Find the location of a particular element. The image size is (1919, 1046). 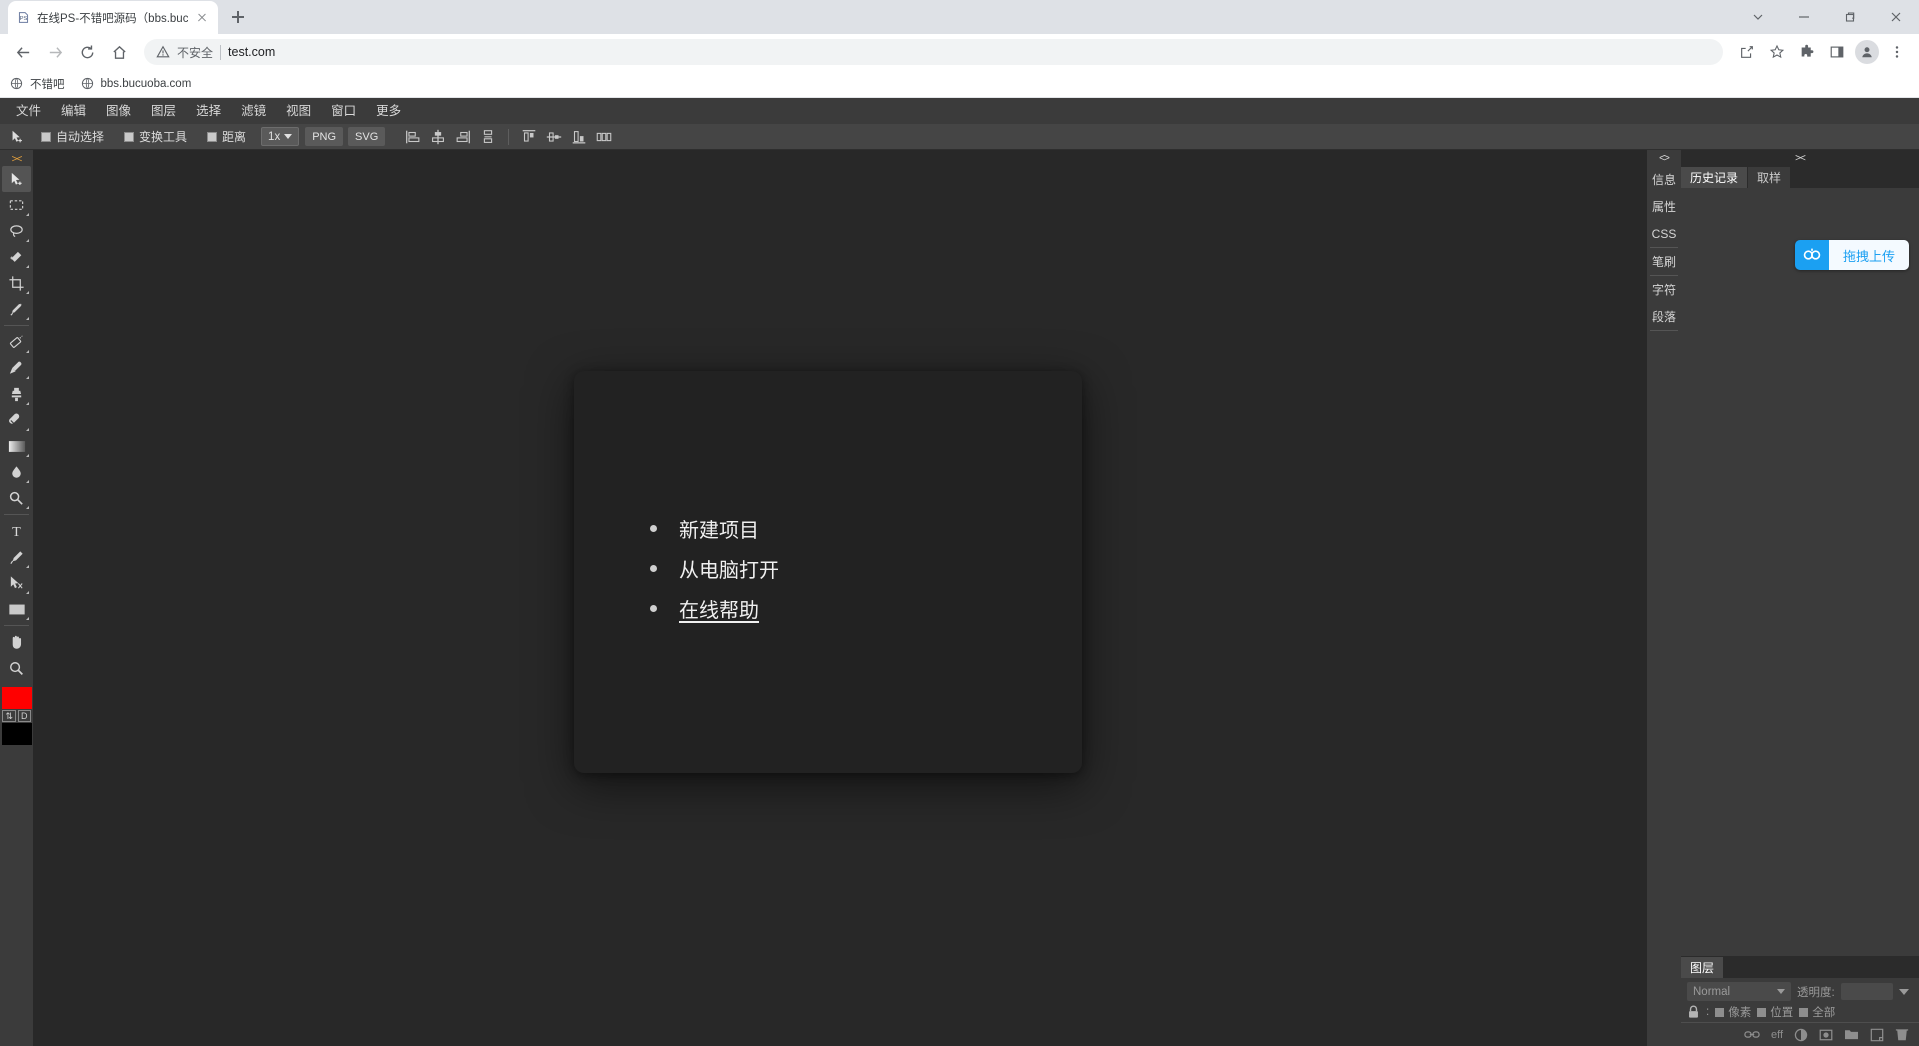

open-from-computer-link: 从电脑打开 is located at coordinates (729, 568).